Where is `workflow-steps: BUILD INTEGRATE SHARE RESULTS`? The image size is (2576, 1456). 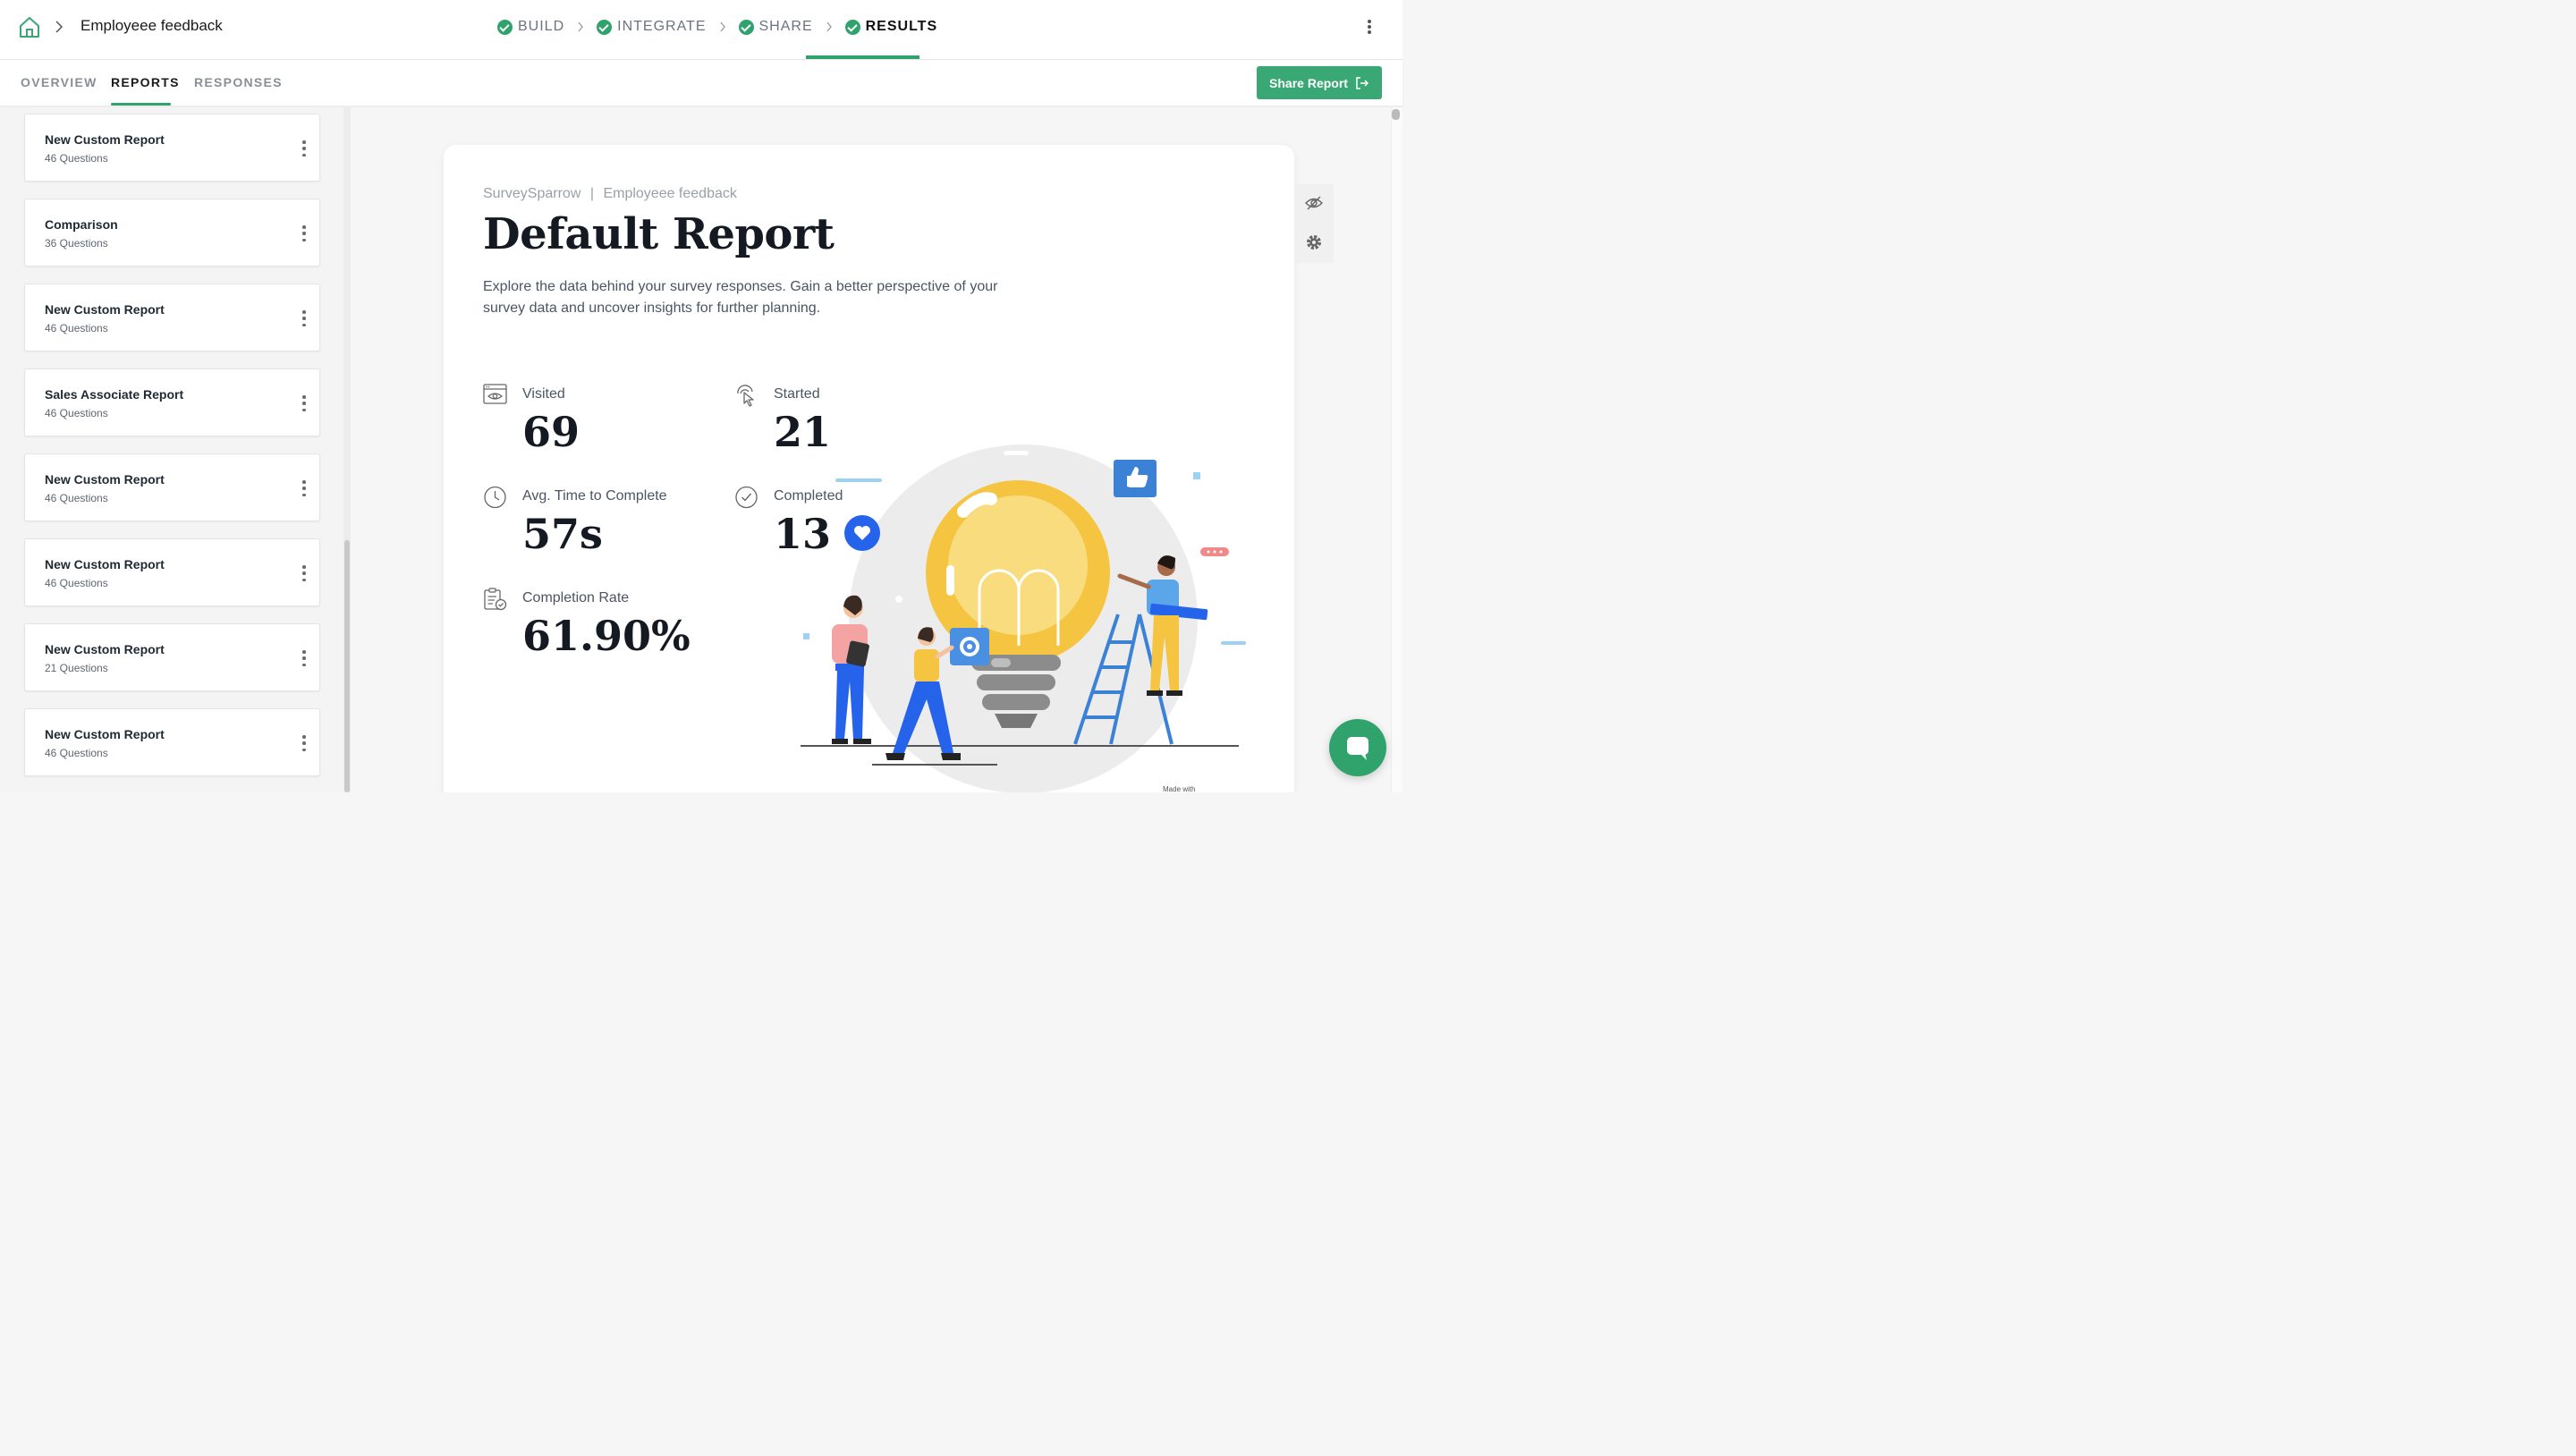
workflow-steps: BUILD INTEGRATE SHARE RESULTS is located at coordinates (717, 27).